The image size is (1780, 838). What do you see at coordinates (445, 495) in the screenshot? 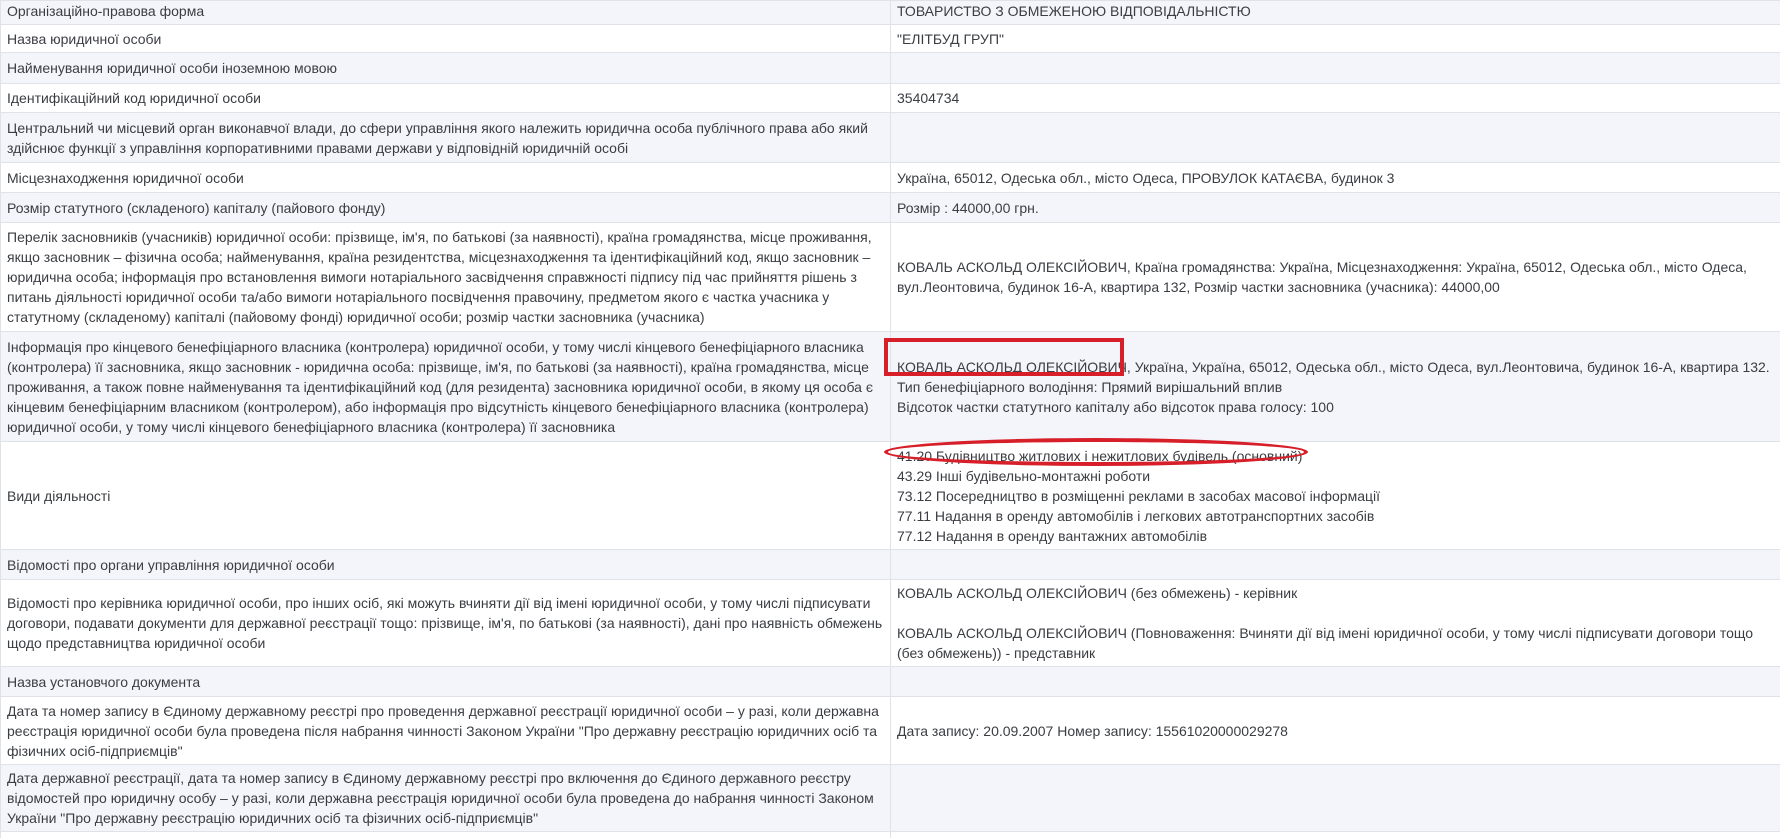
I see `field-label: Види діяльності` at bounding box center [445, 495].